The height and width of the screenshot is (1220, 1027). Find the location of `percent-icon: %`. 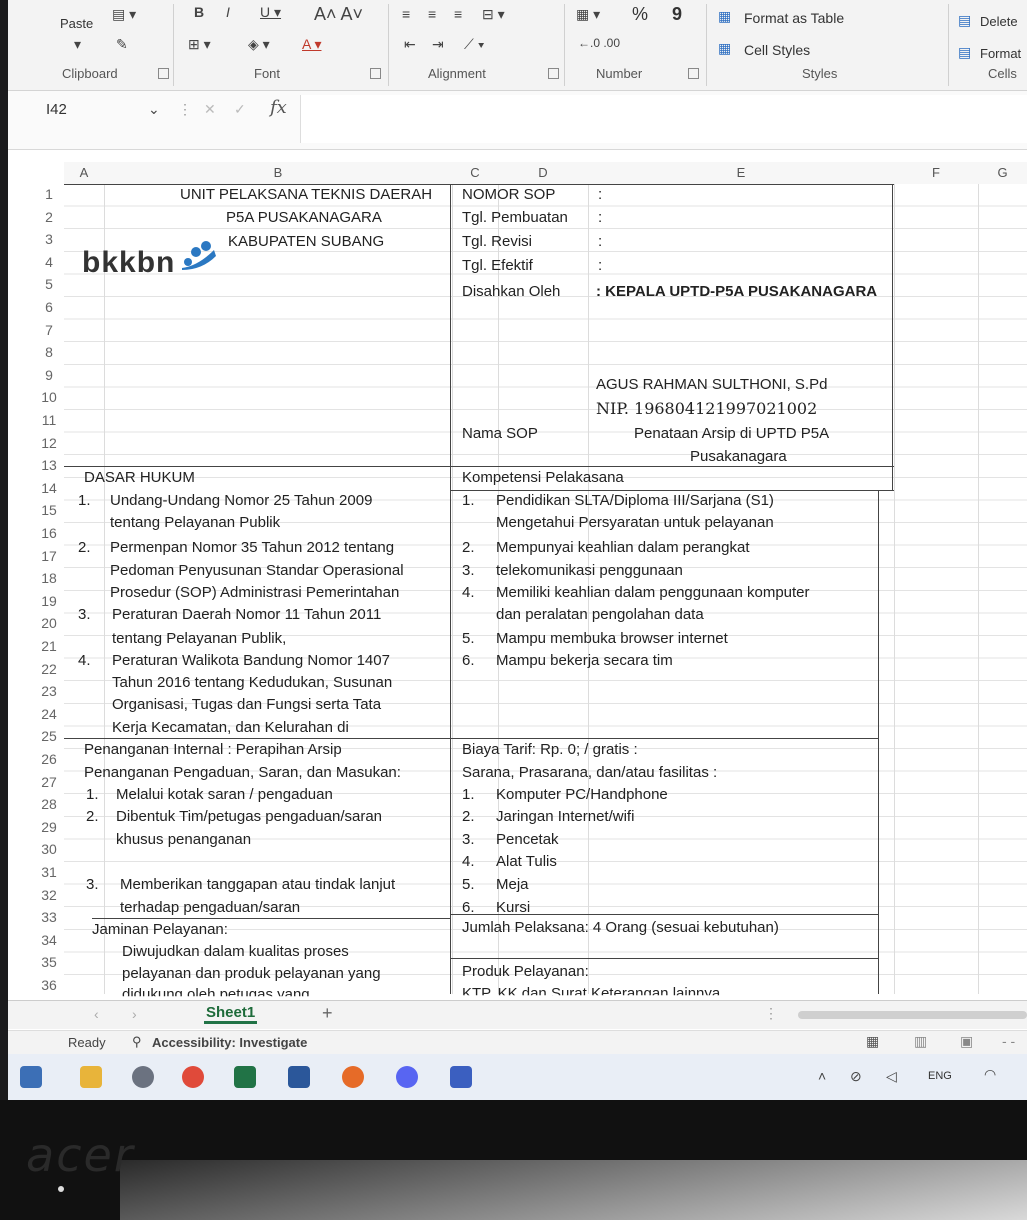

percent-icon: % is located at coordinates (640, 14).